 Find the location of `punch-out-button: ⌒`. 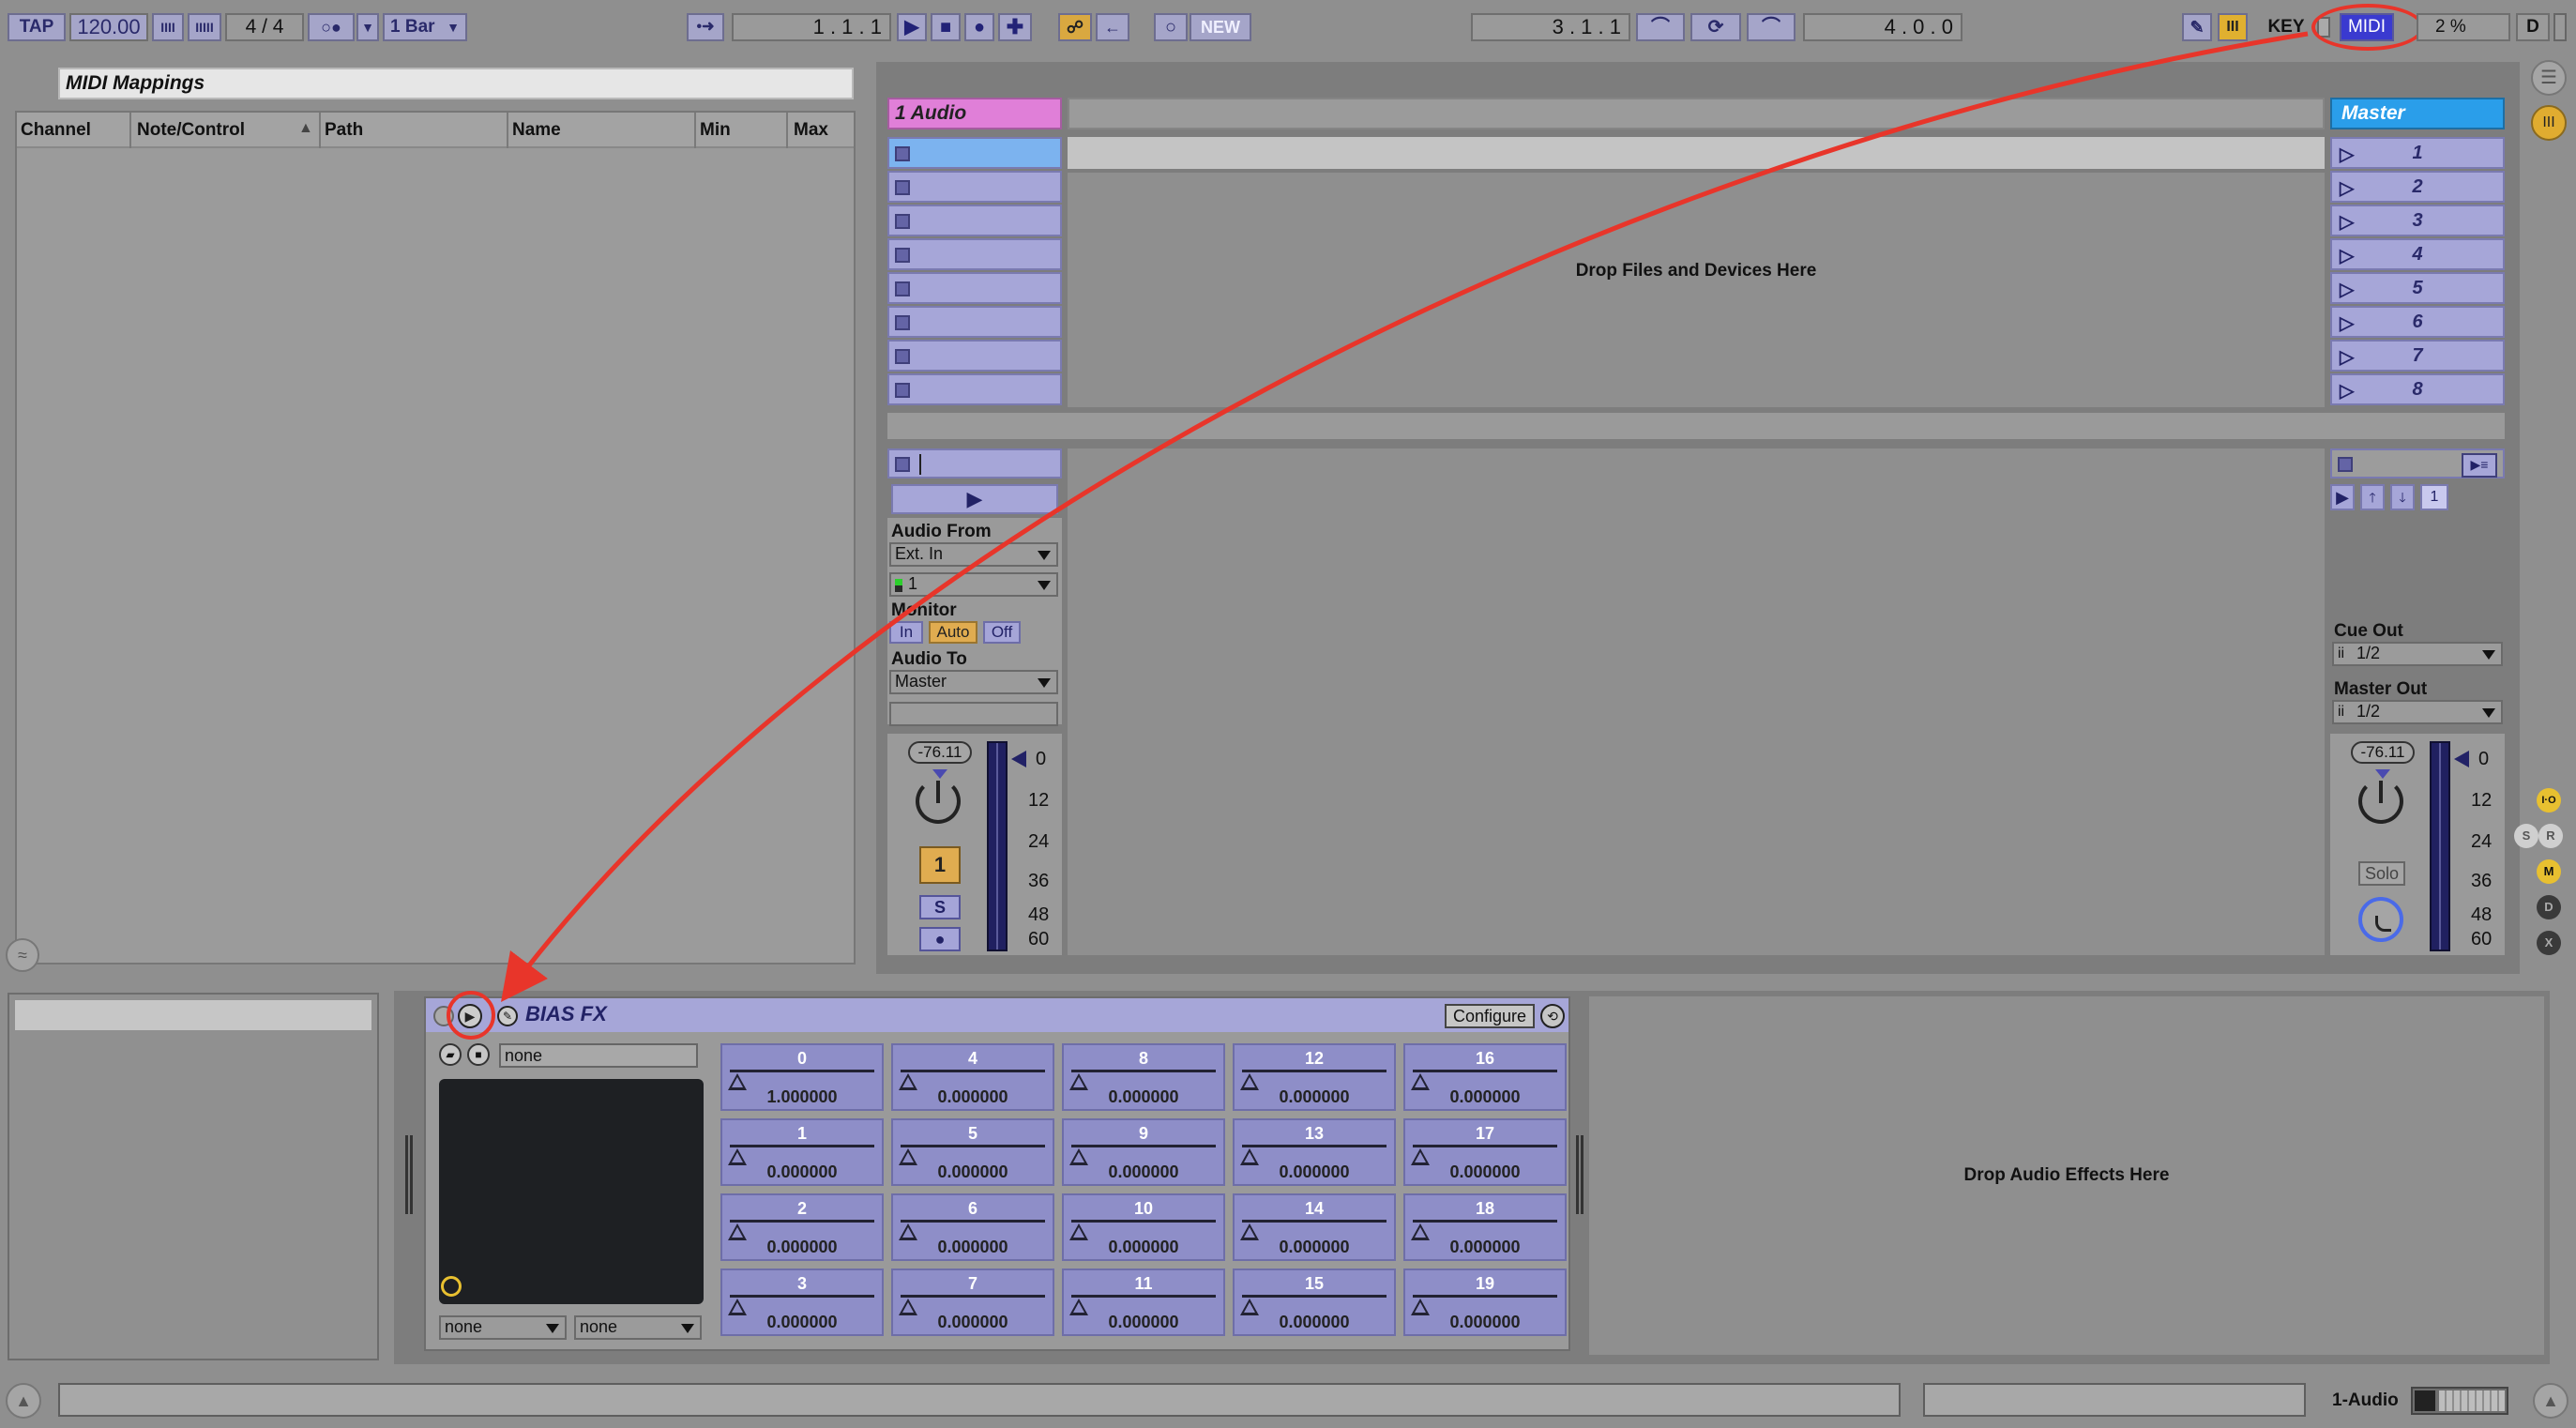

punch-out-button: ⌒ is located at coordinates (1771, 27).